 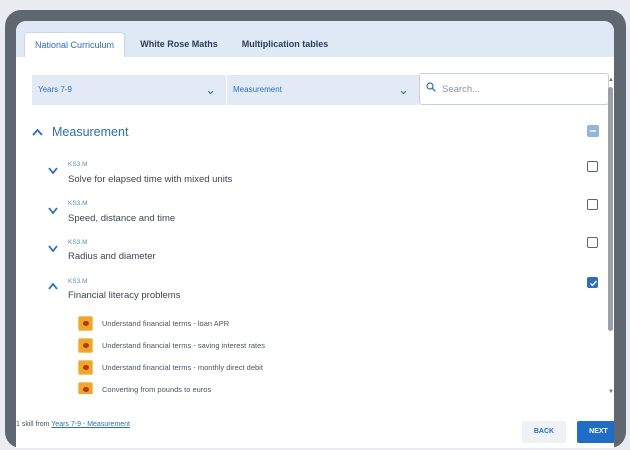 I want to click on collapse-caret-icon, so click(x=53, y=286).